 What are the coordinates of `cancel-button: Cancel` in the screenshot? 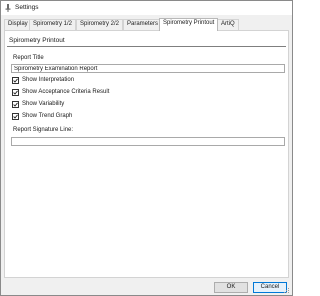 It's located at (270, 287).